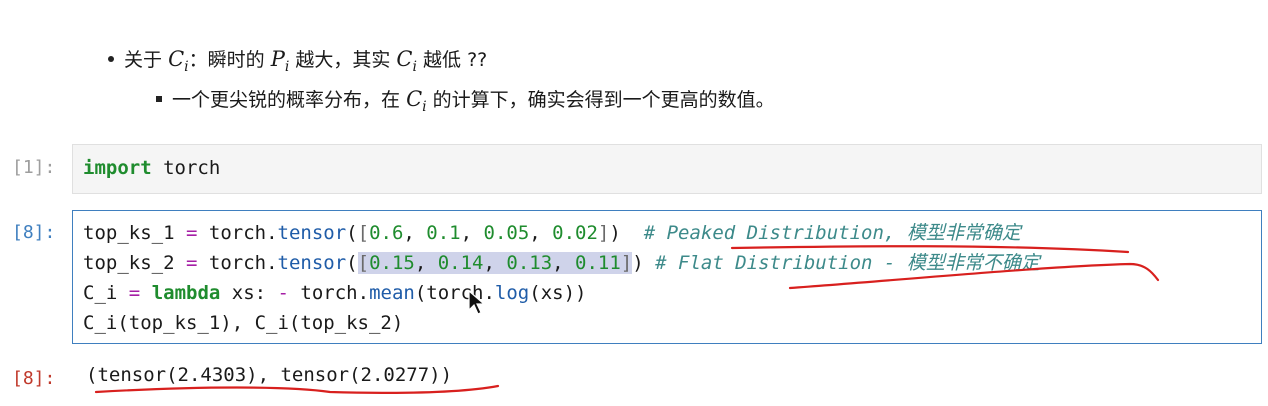 The width and height of the screenshot is (1268, 406). Describe the element at coordinates (34, 232) in the screenshot. I see `cell-2-prompt: [8]:` at that location.